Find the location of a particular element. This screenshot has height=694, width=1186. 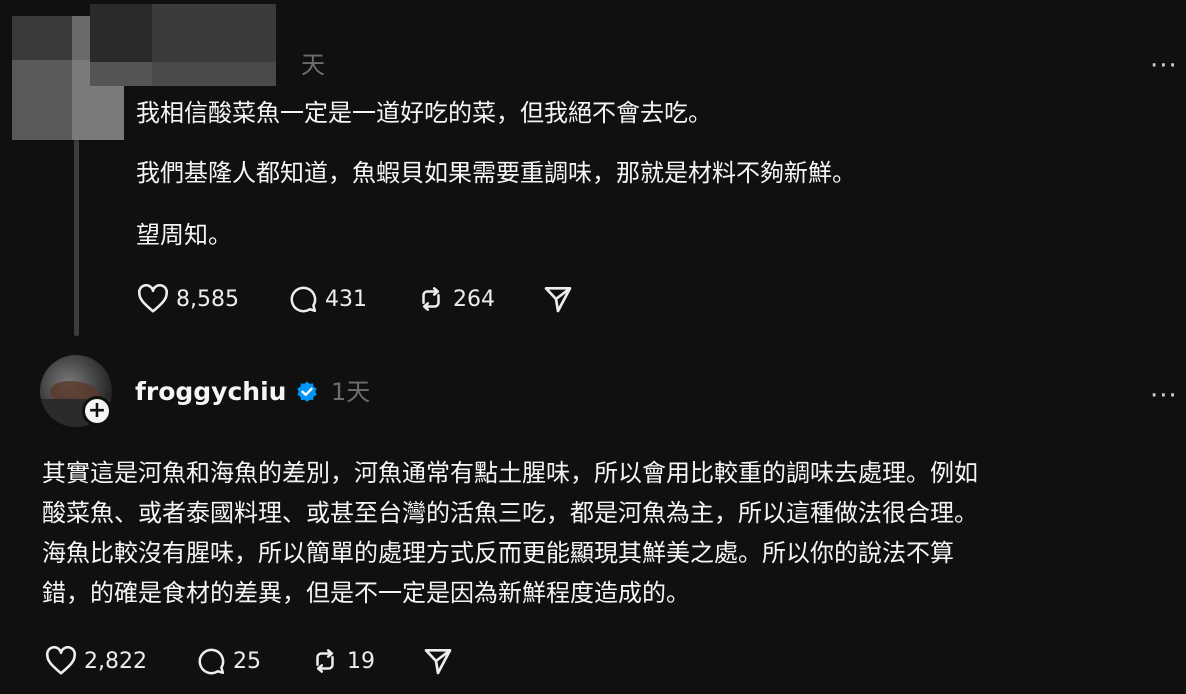

post-line: 錯，的確是食材的差異，但是不一定是因為新鮮程度造成的。 is located at coordinates (366, 593).